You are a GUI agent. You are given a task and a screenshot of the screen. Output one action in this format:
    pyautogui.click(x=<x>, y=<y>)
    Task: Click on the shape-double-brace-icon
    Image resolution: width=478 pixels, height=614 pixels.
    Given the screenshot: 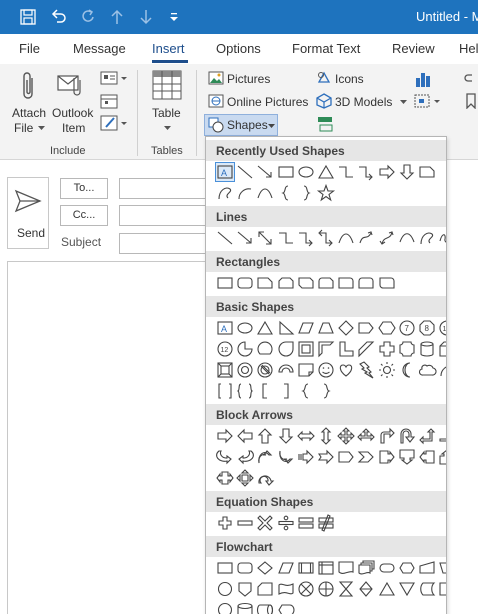 What is the action you would take?
    pyautogui.click(x=245, y=391)
    